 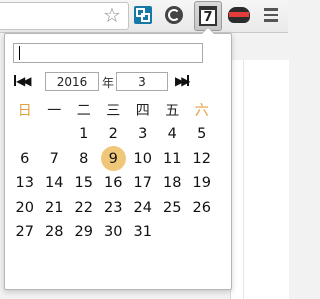 I want to click on weekday-header: 日, so click(x=24, y=111).